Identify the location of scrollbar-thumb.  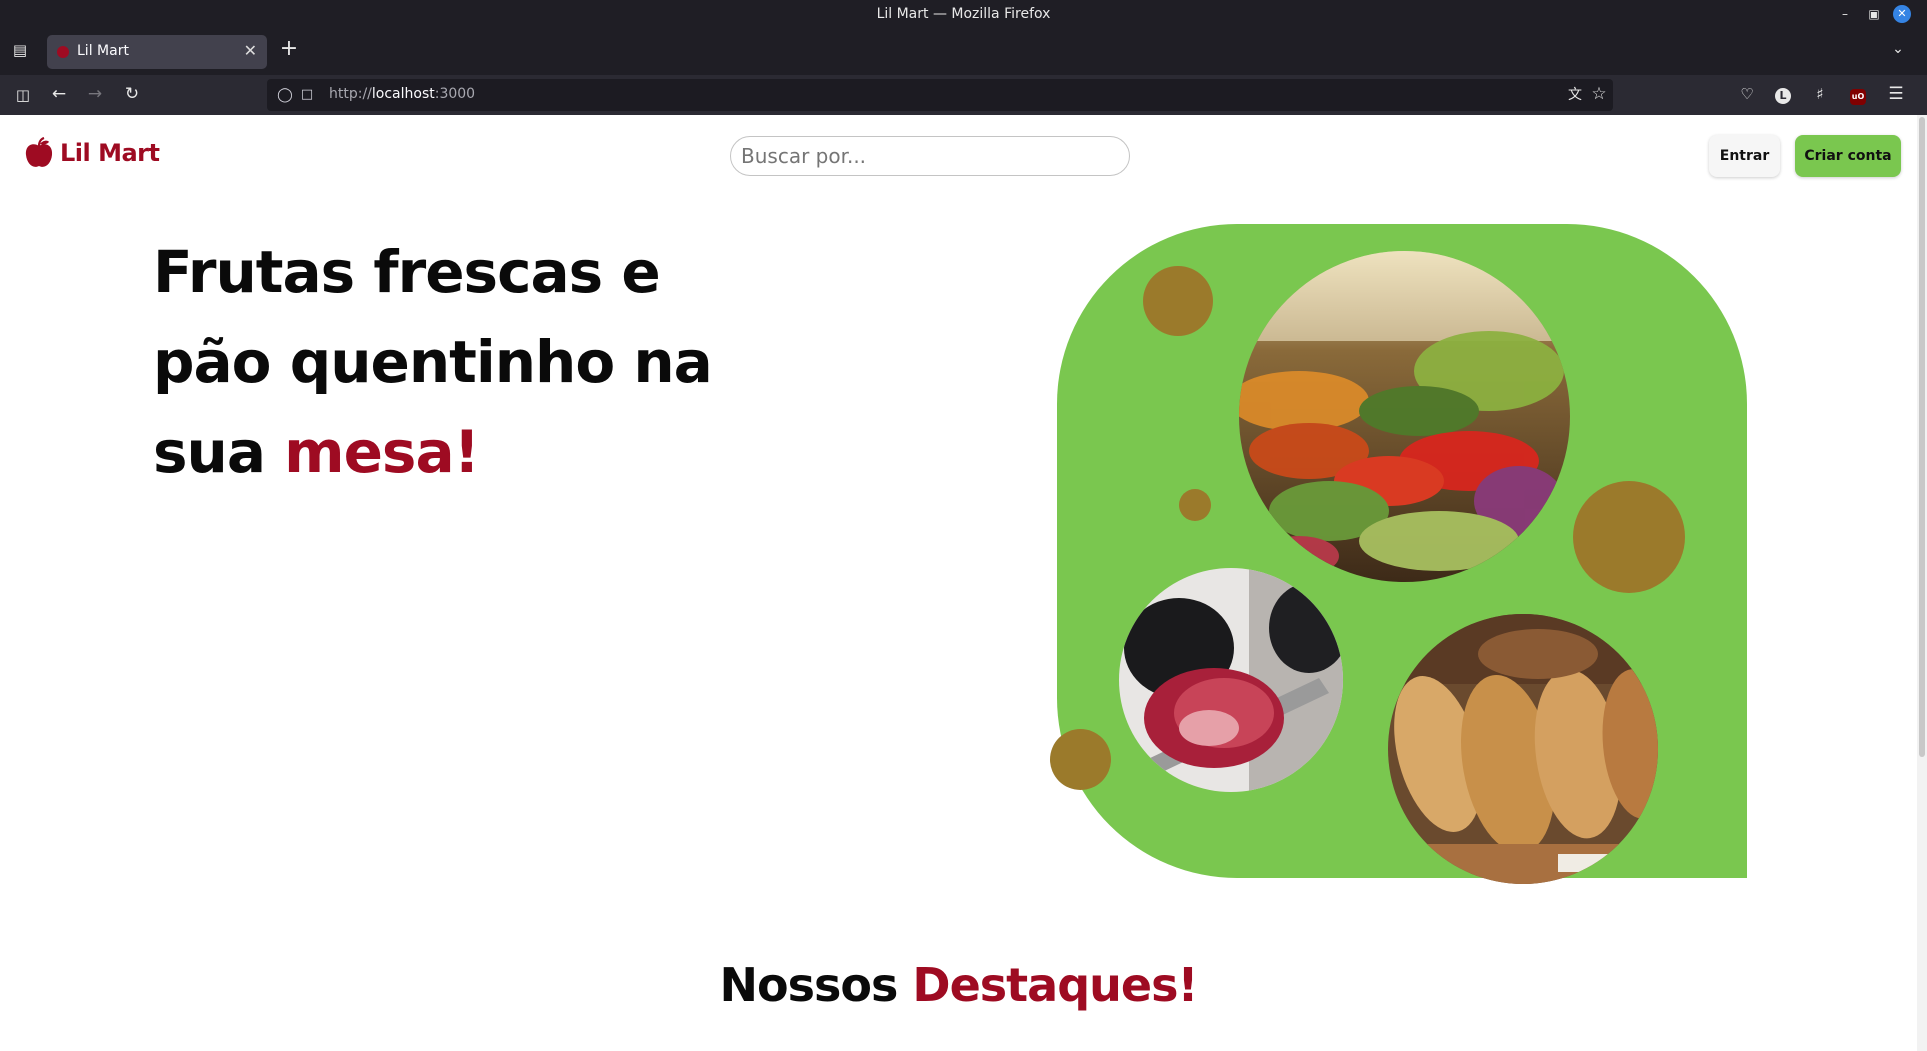
(1922, 437).